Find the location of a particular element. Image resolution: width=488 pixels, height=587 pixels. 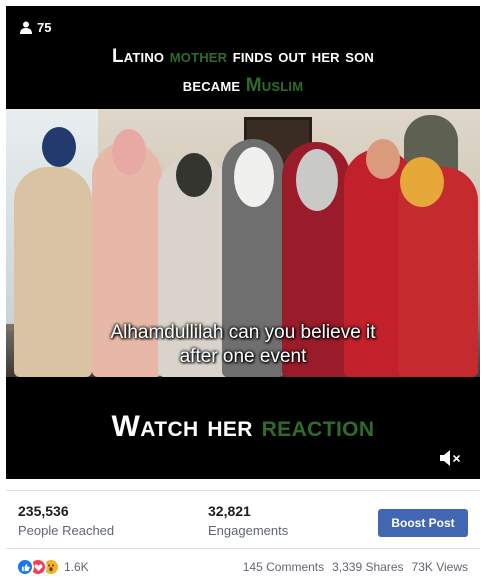

reaction-text: Watch her is located at coordinates (186, 426).